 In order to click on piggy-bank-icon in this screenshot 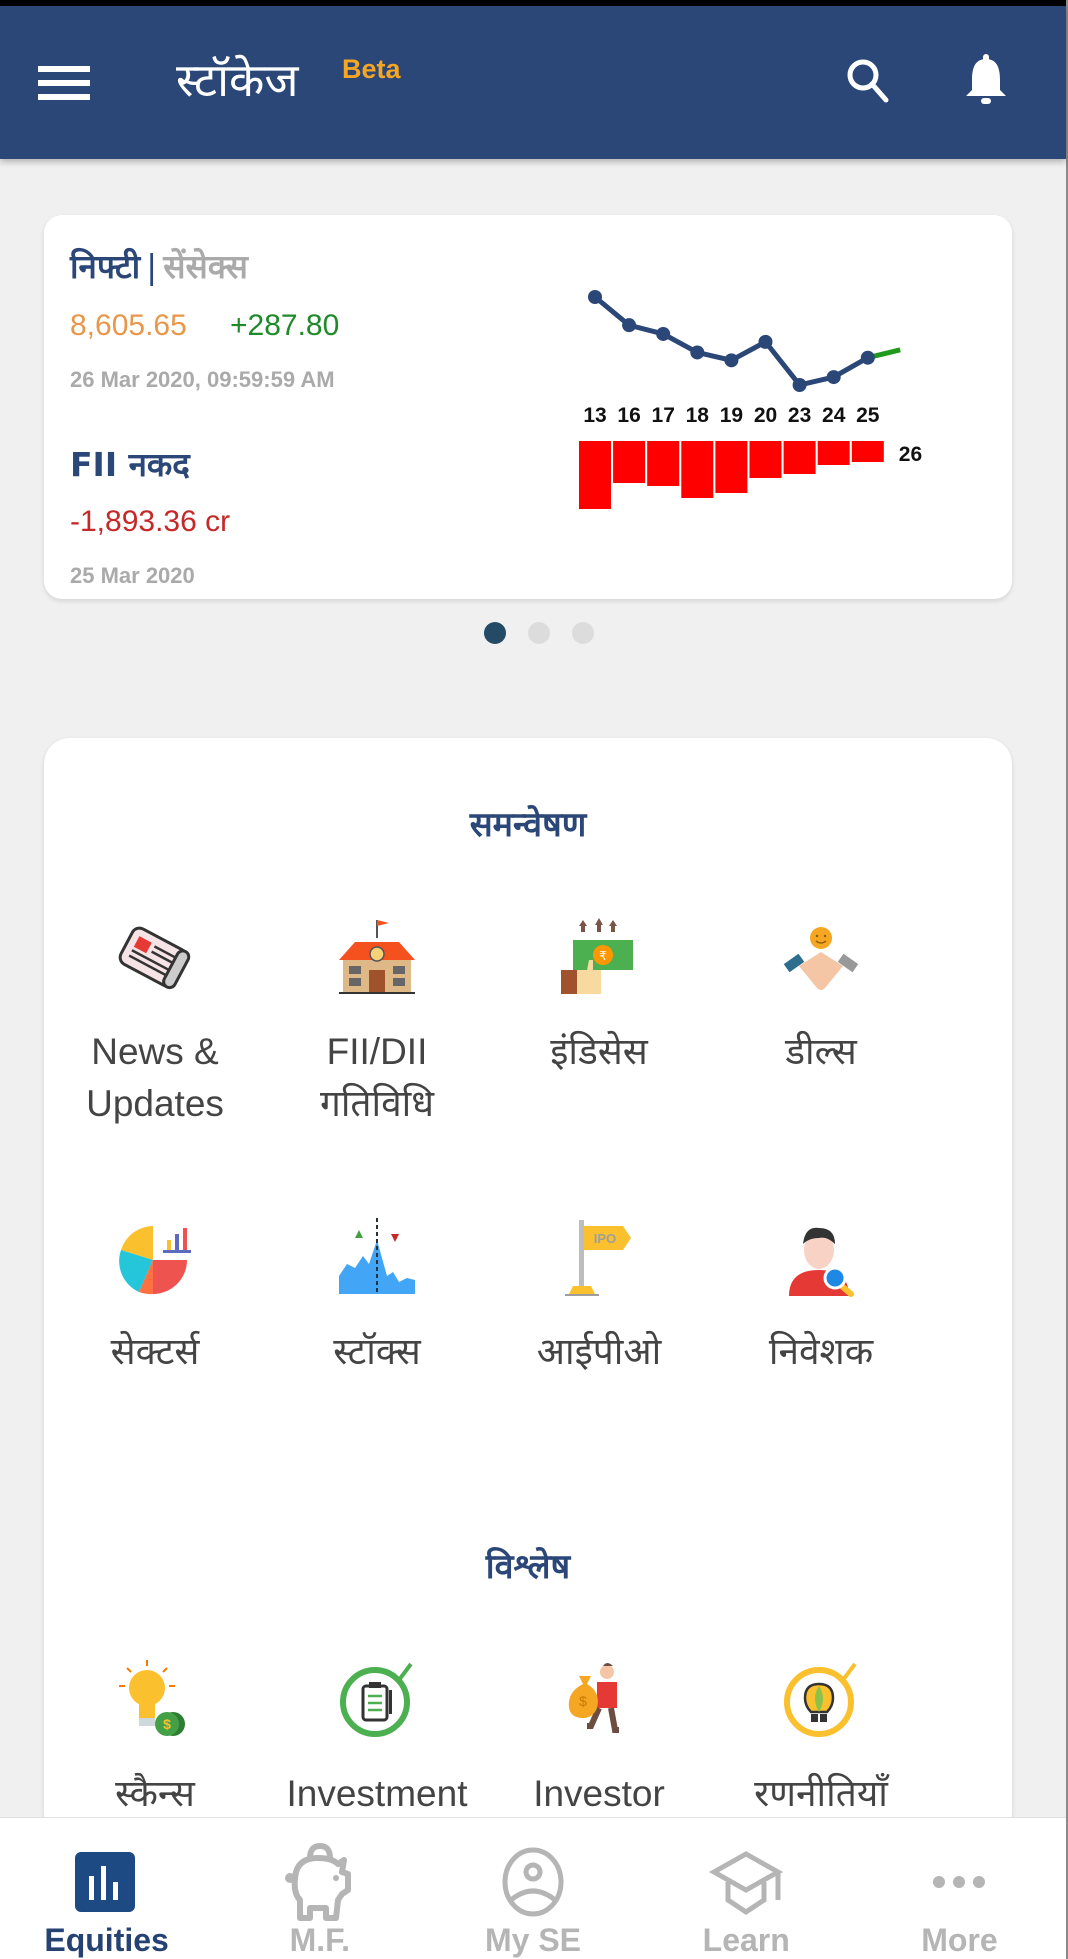, I will do `click(317, 1882)`.